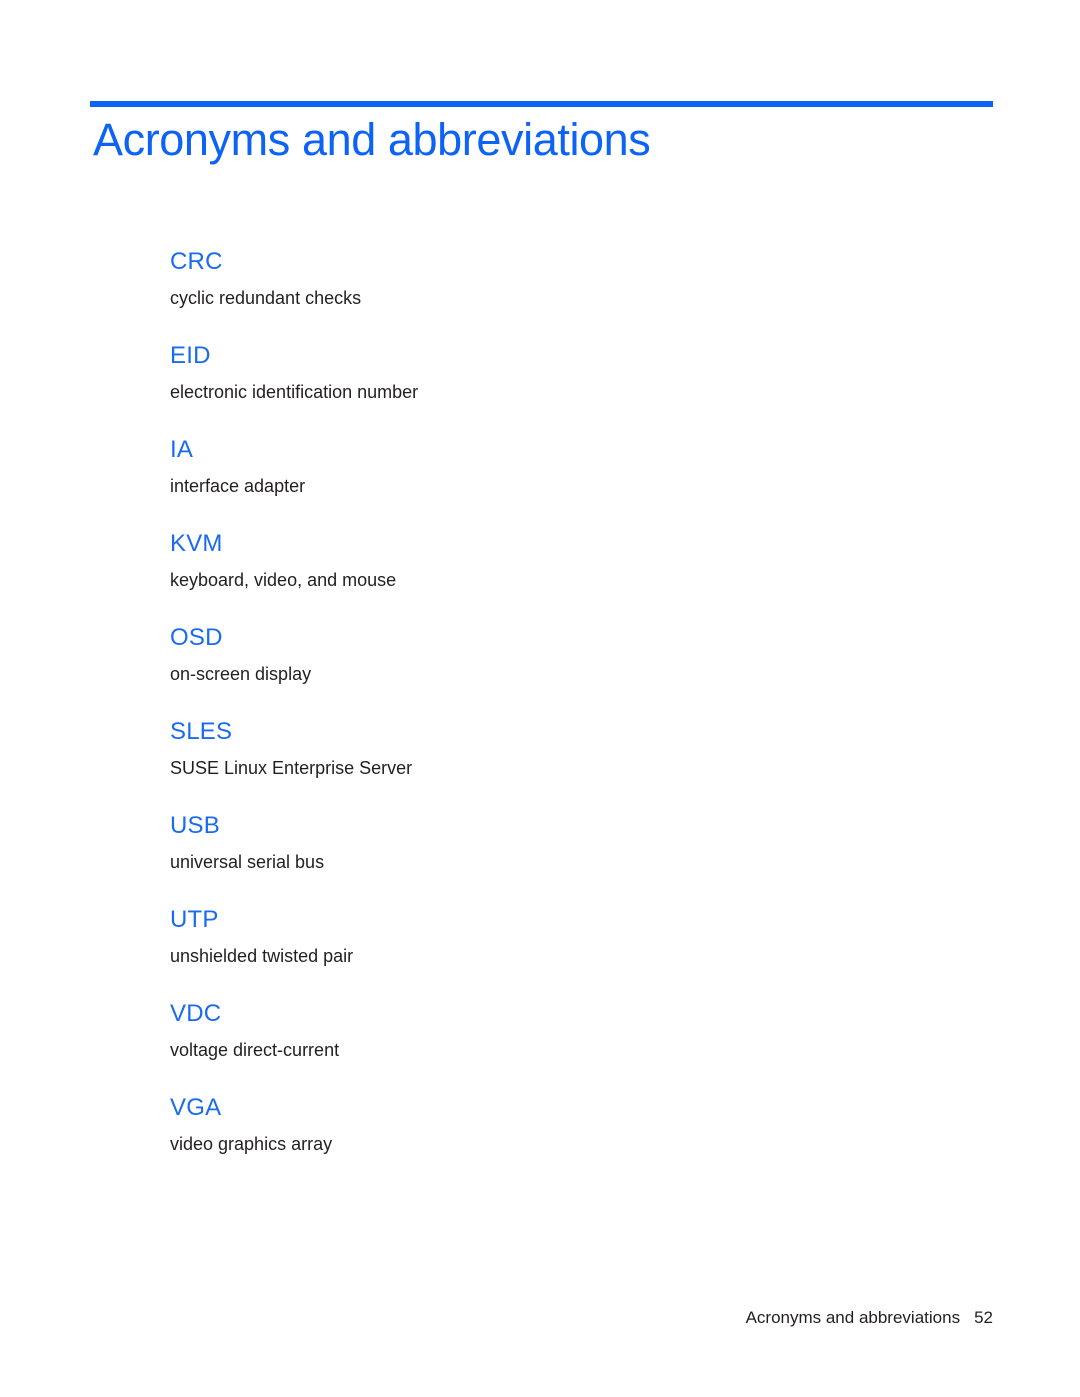  I want to click on glossary-entry: VGA video graphics array, so click(540, 1124).